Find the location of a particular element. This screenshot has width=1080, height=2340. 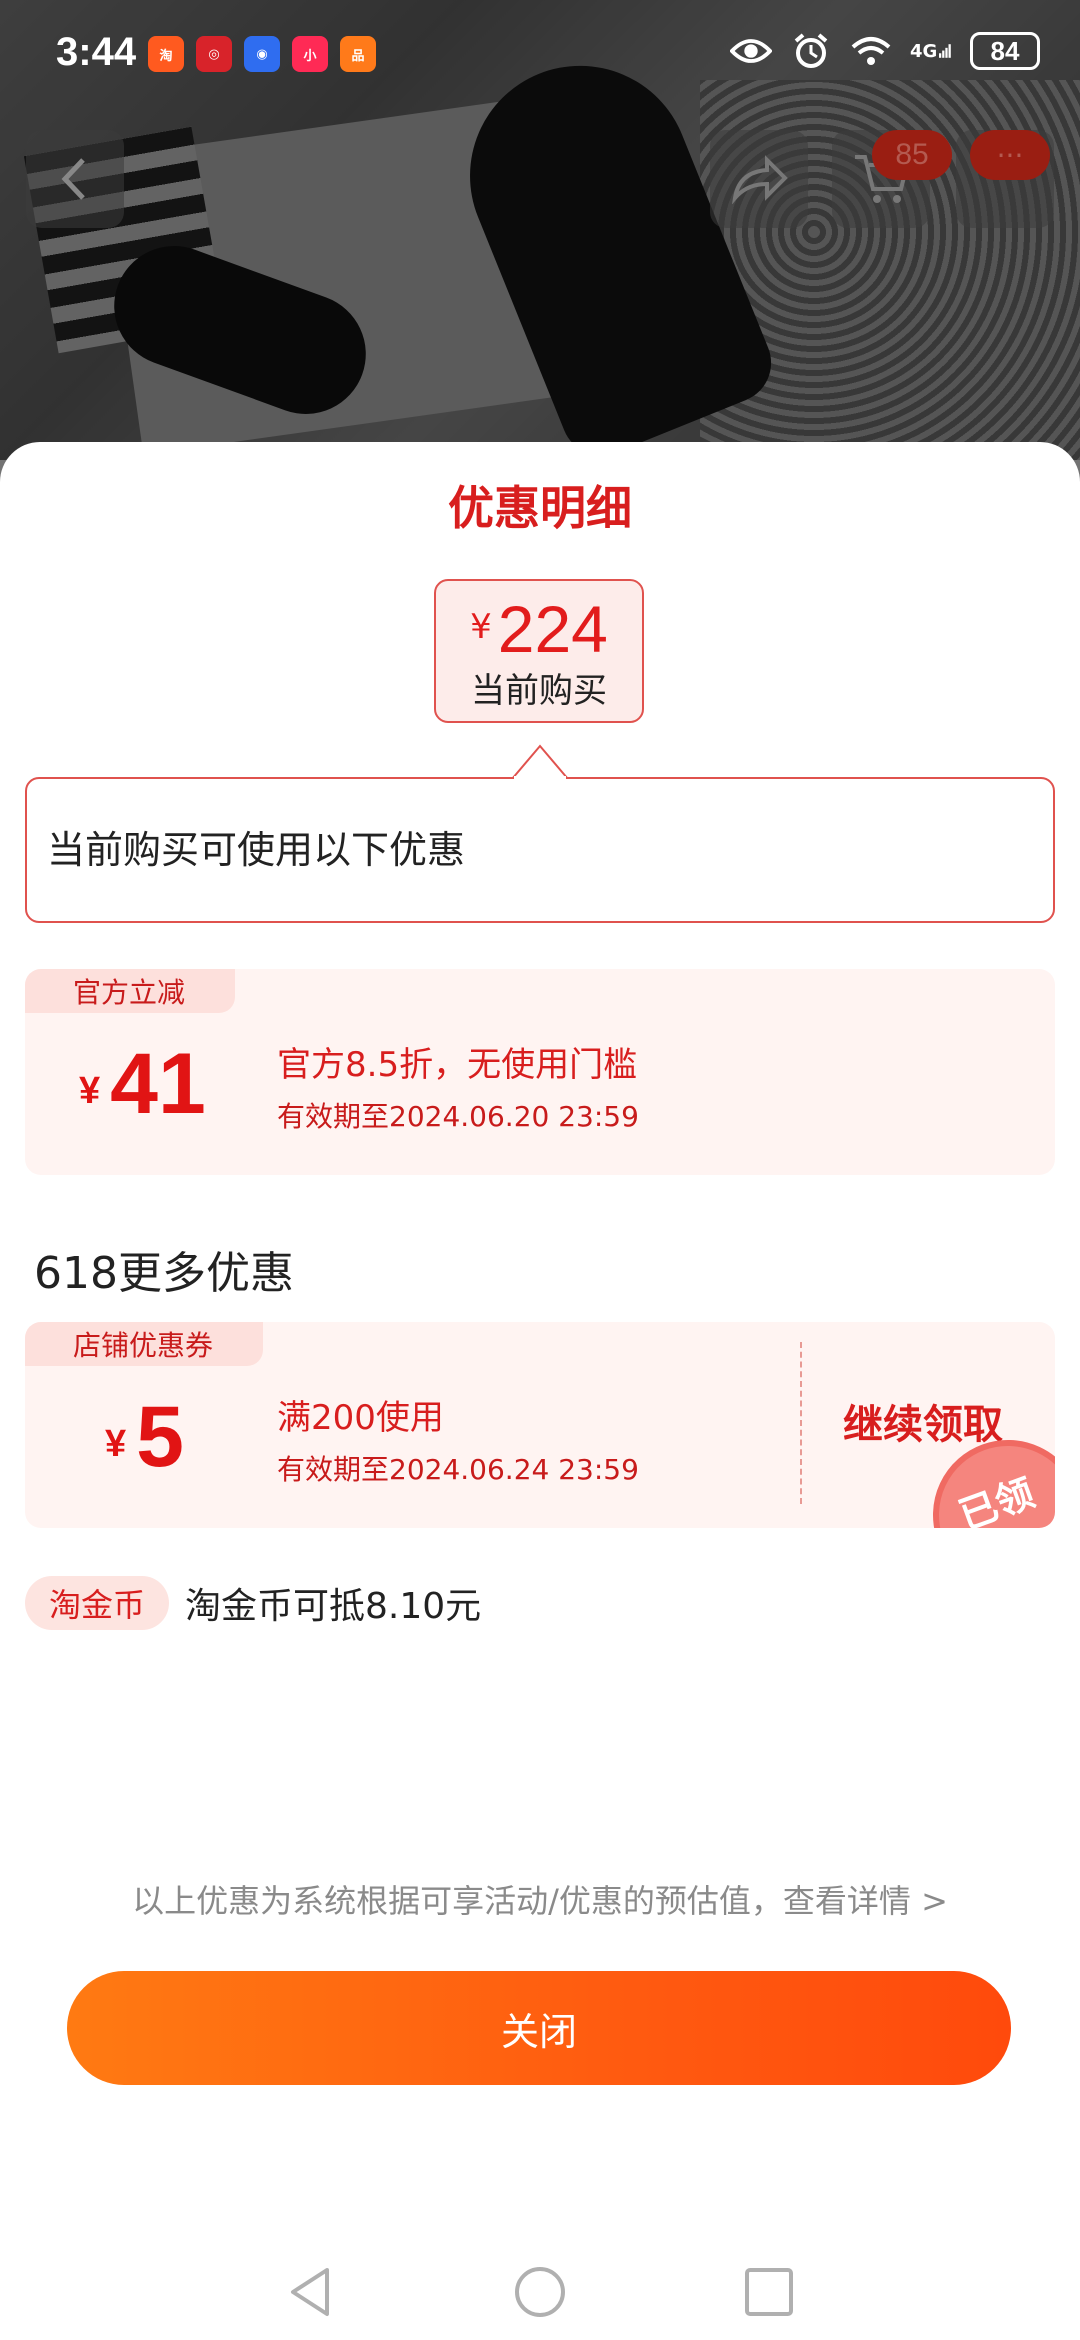

official-discount-amount: ¥41 is located at coordinates (142, 1084).